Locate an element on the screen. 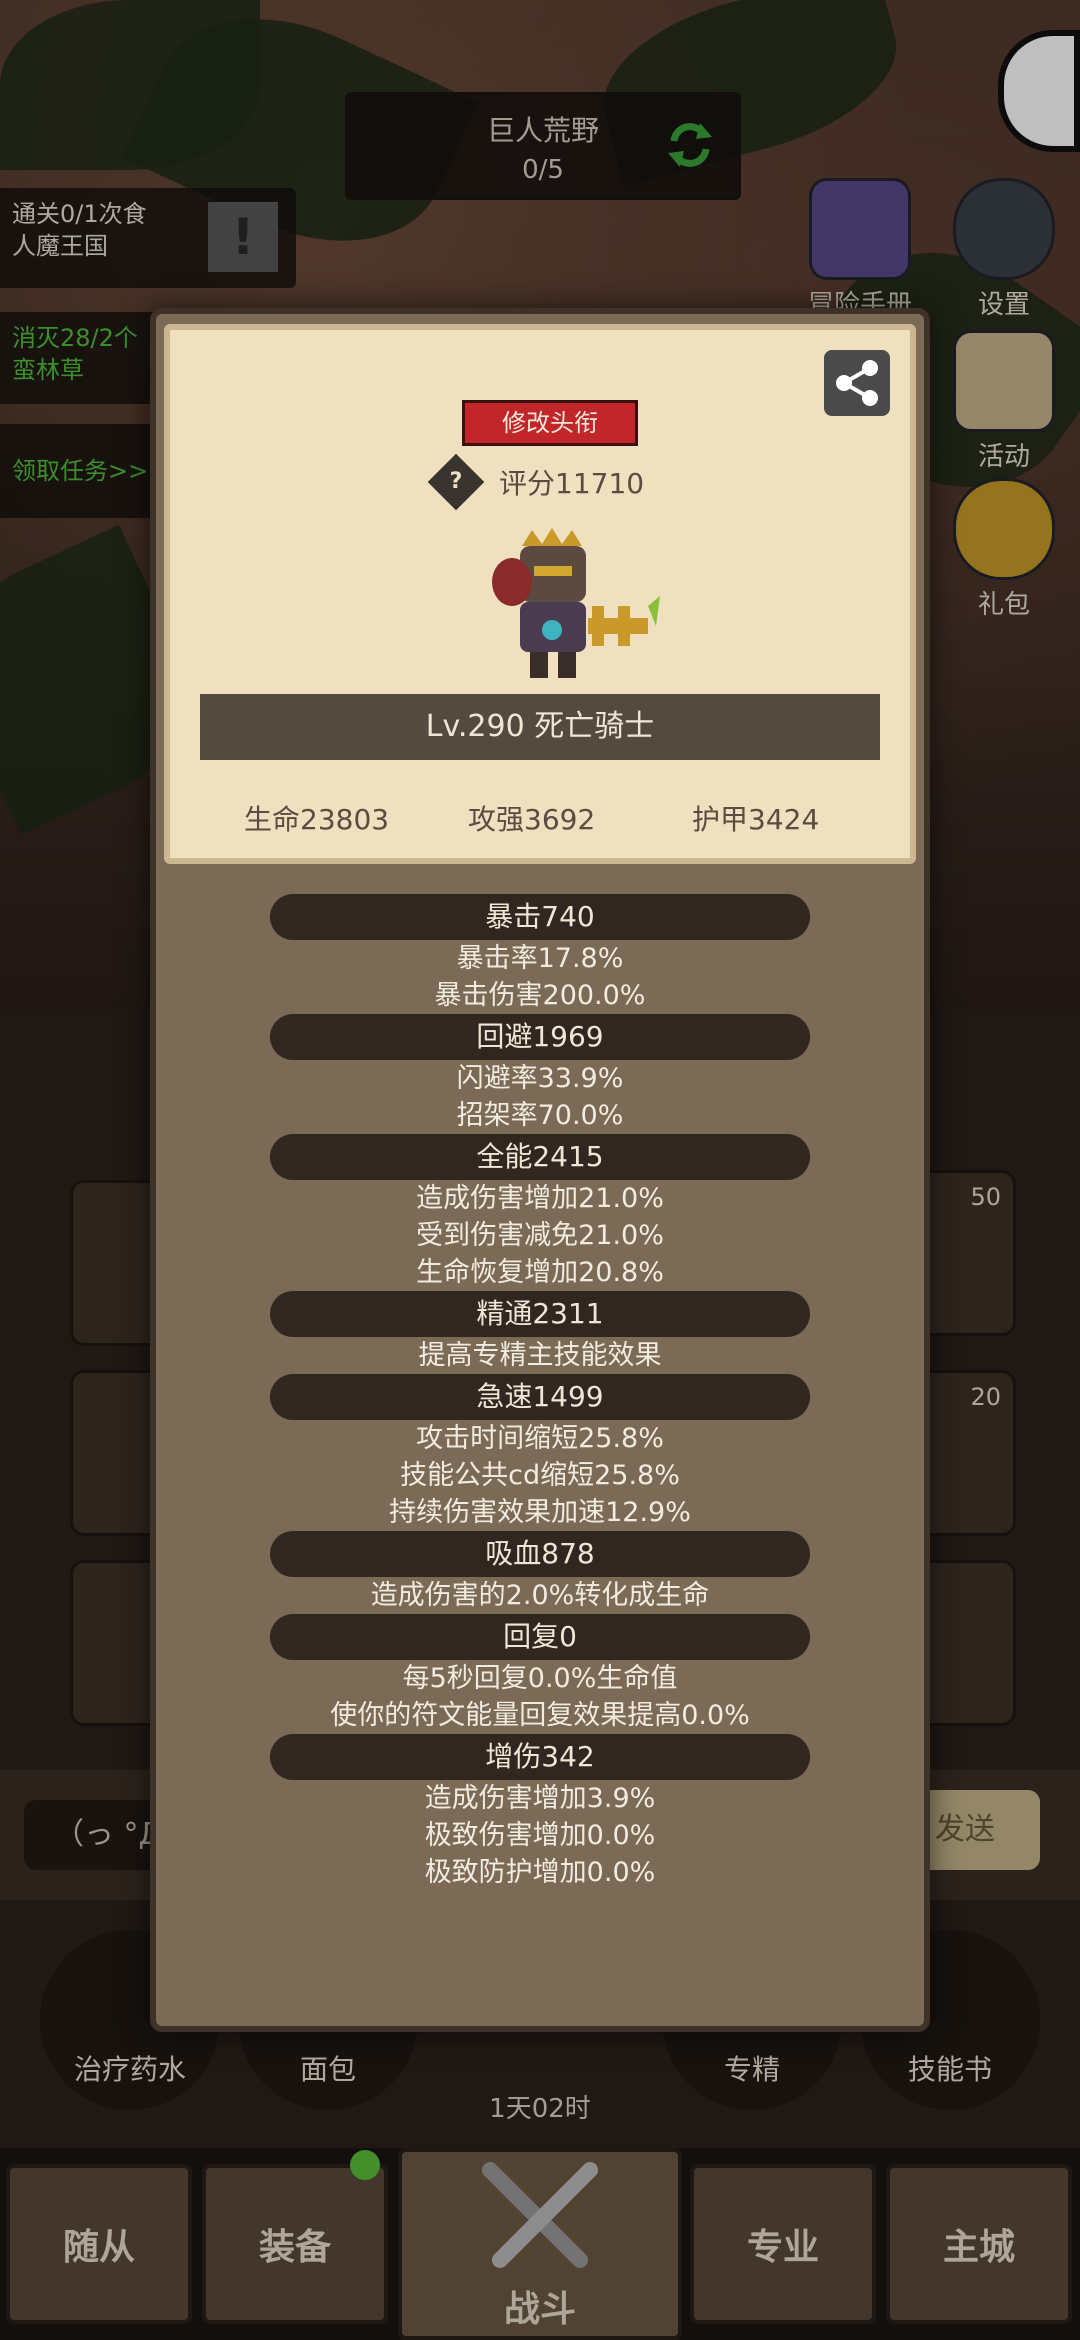  stat-line: 持续伤害效果加速12.9% is located at coordinates (540, 1512).